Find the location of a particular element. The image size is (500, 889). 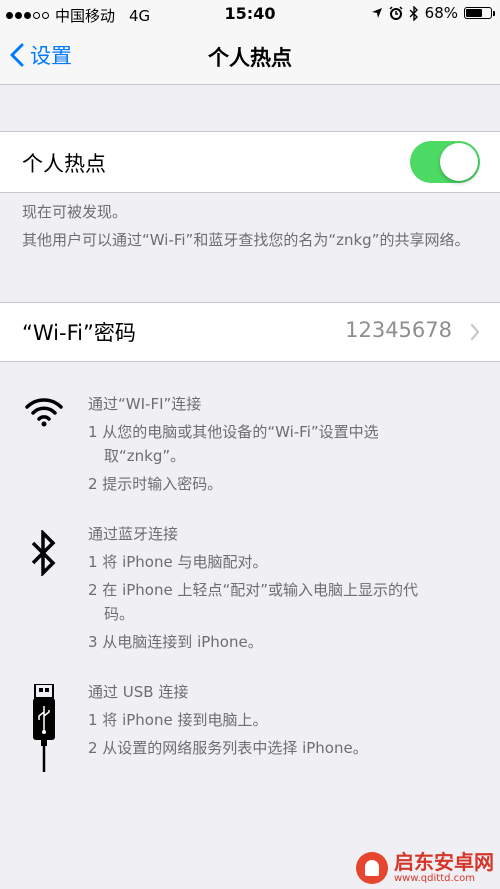

wifi-password-value: 12345678 is located at coordinates (398, 330).